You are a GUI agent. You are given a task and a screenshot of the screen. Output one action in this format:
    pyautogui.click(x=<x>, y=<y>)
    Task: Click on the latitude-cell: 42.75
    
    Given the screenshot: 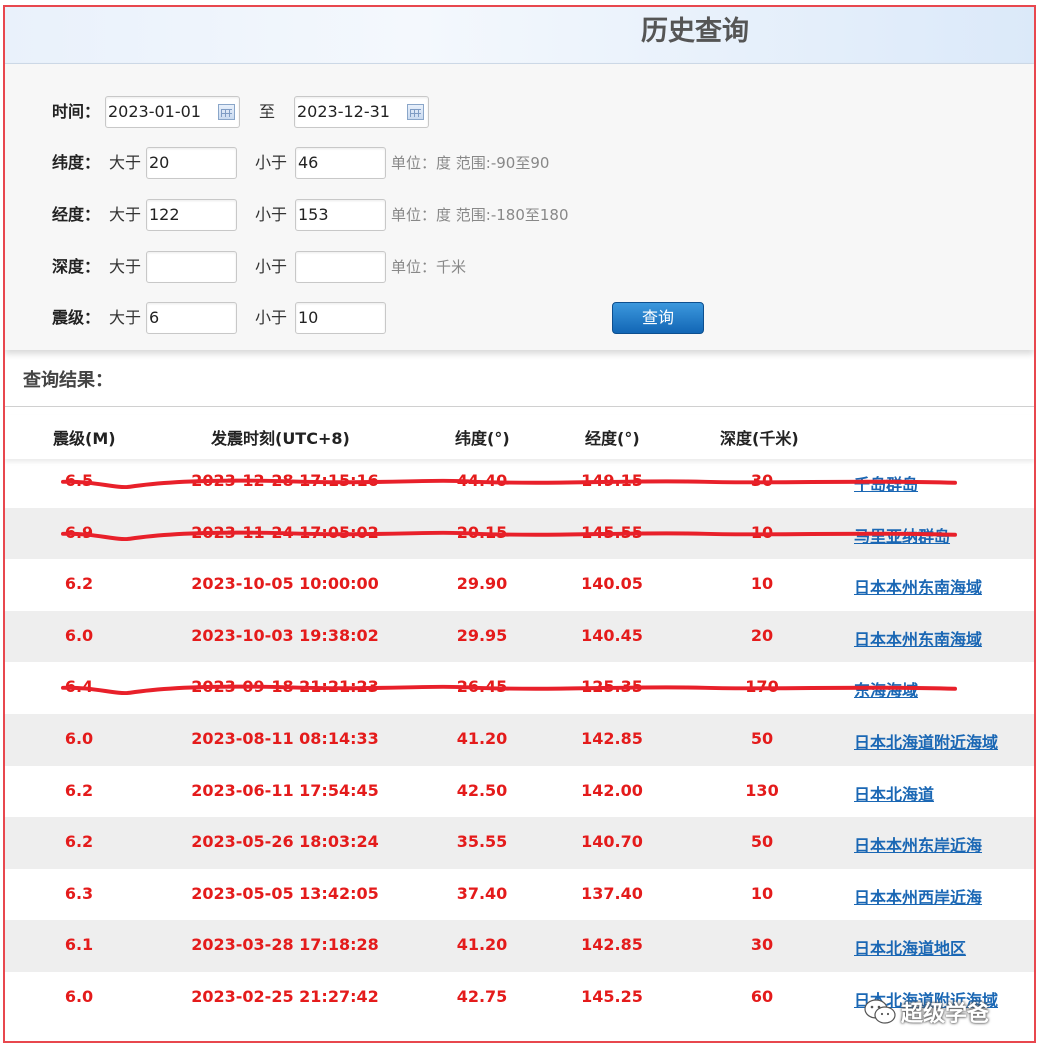 What is the action you would take?
    pyautogui.click(x=482, y=996)
    